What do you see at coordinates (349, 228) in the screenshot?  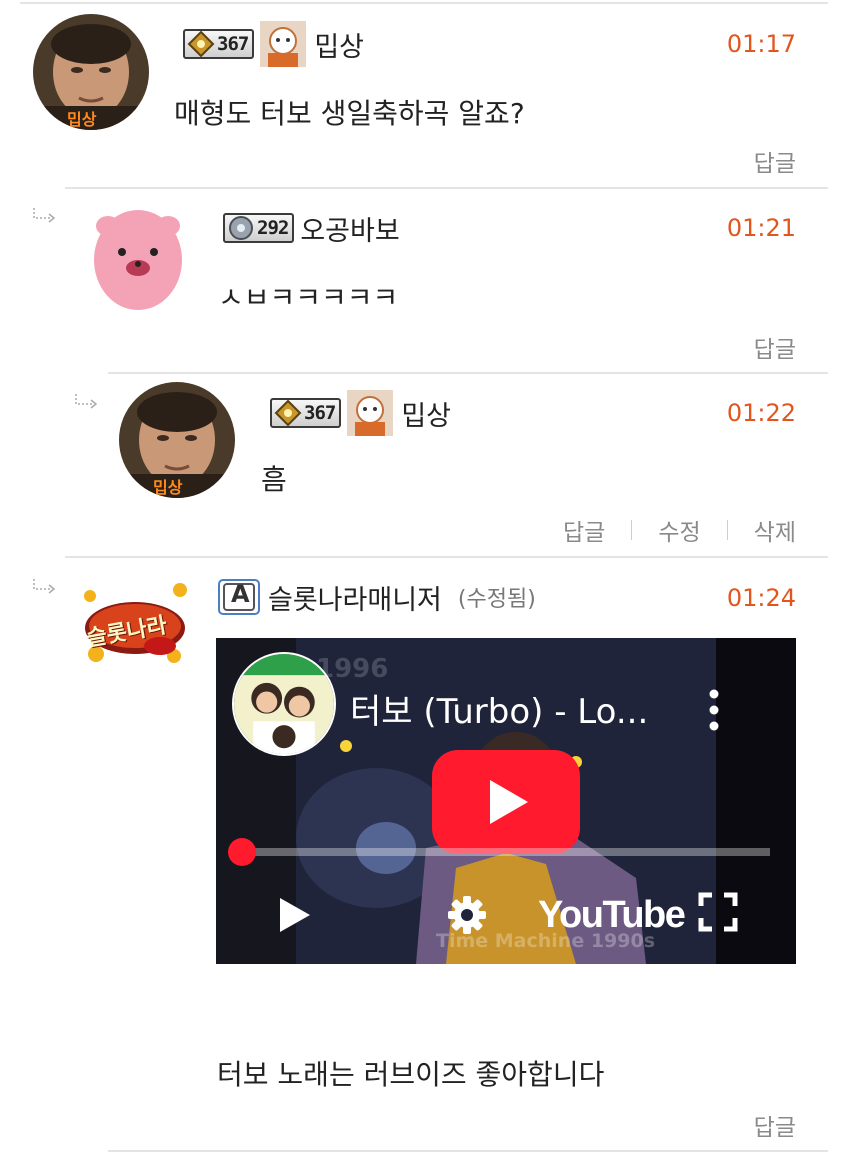 I see `nickname: 오공바보` at bounding box center [349, 228].